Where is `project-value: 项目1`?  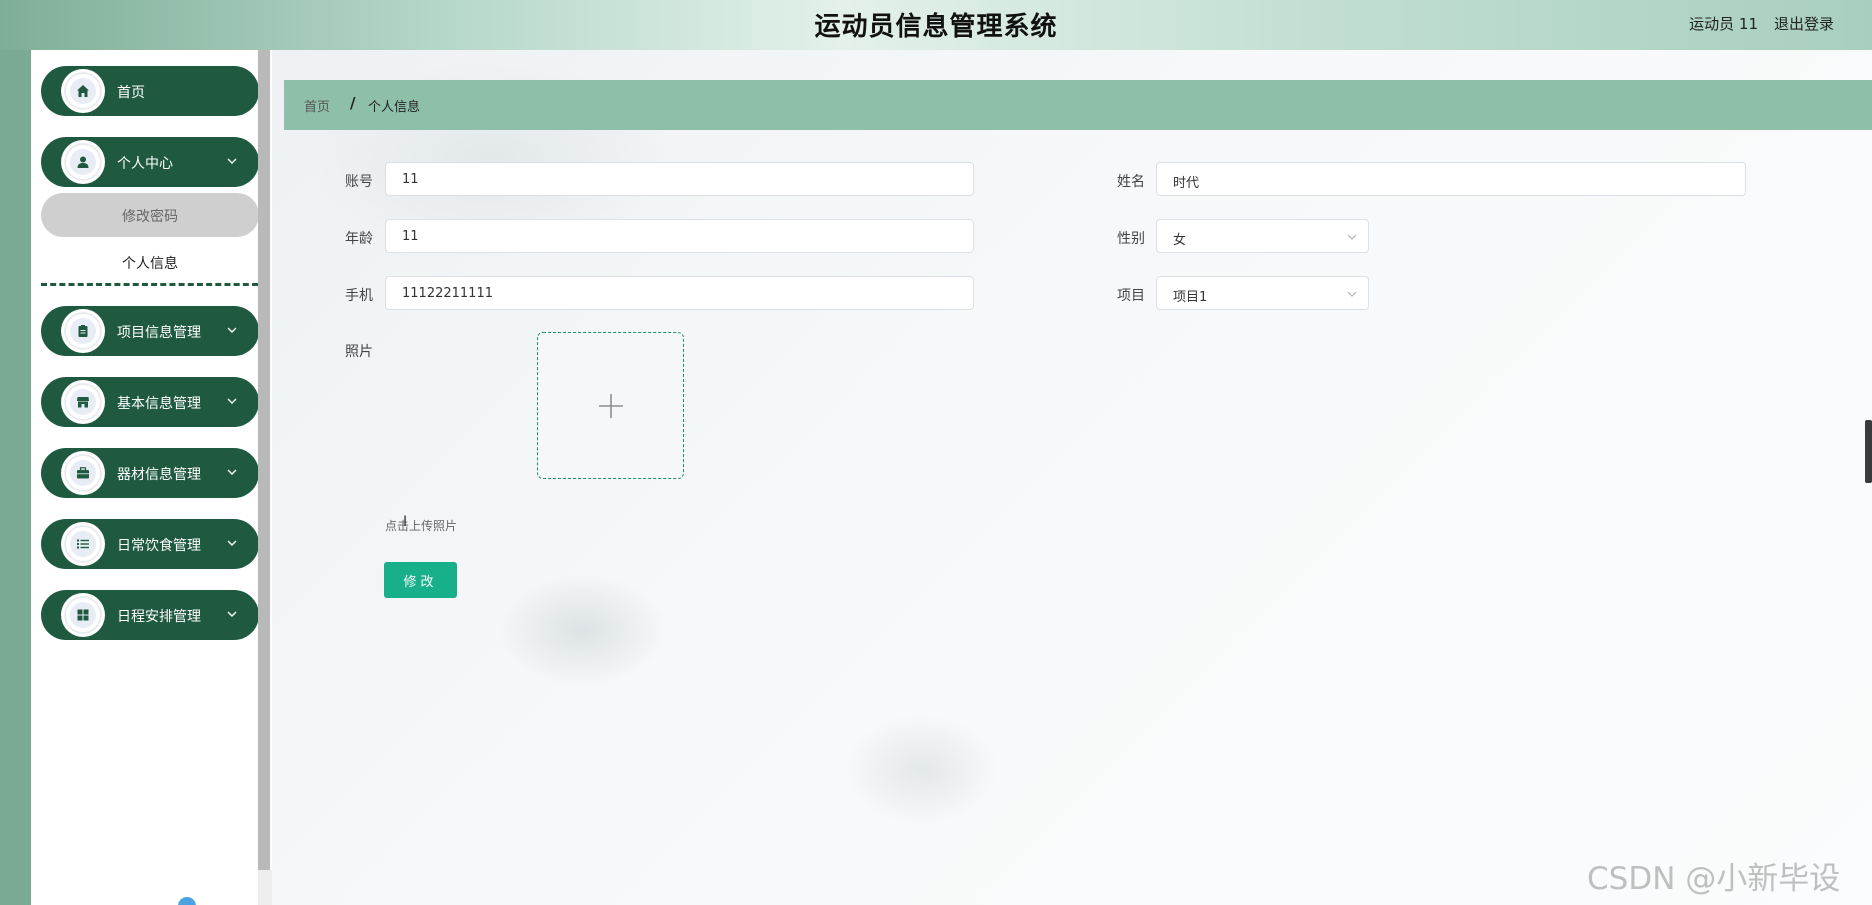
project-value: 项目1 is located at coordinates (1190, 297).